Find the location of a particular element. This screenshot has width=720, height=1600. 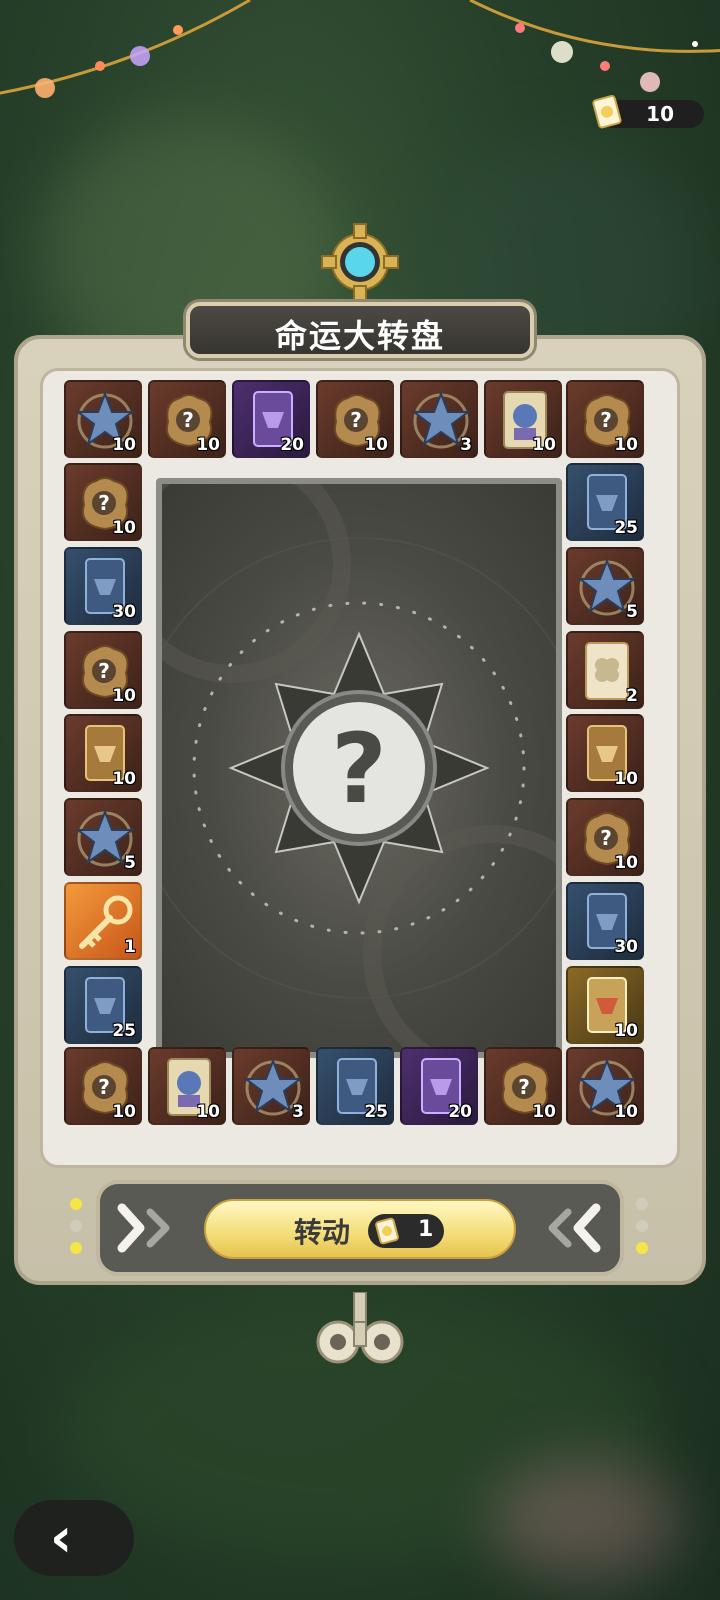

spin-button: 转动 1 is located at coordinates (360, 1229).